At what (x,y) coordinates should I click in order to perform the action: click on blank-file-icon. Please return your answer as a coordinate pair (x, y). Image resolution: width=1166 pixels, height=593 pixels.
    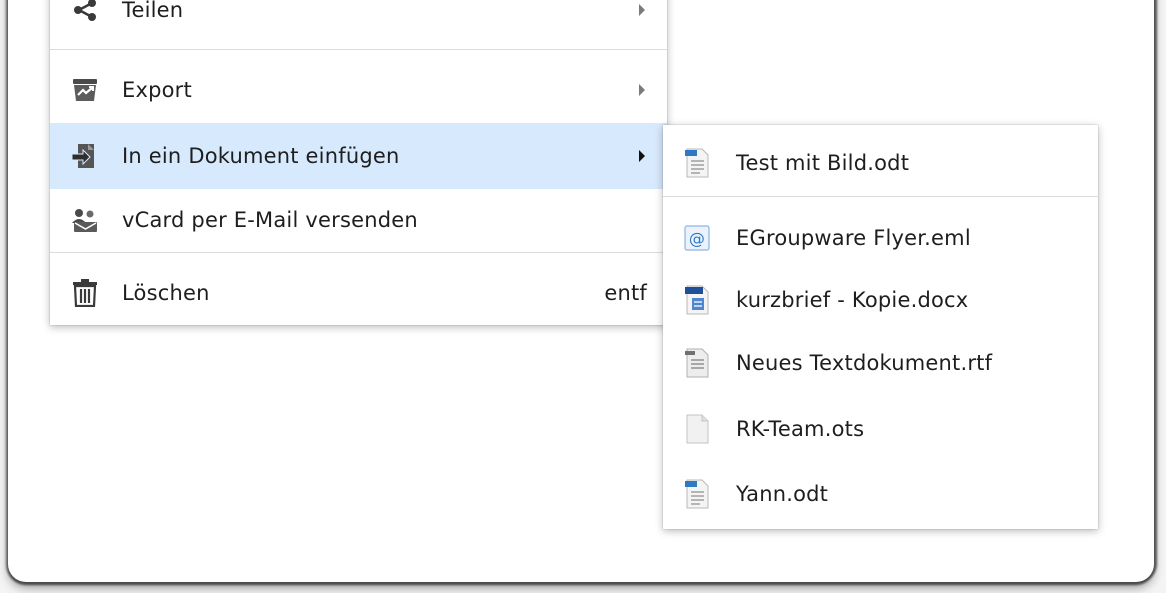
    Looking at the image, I should click on (697, 429).